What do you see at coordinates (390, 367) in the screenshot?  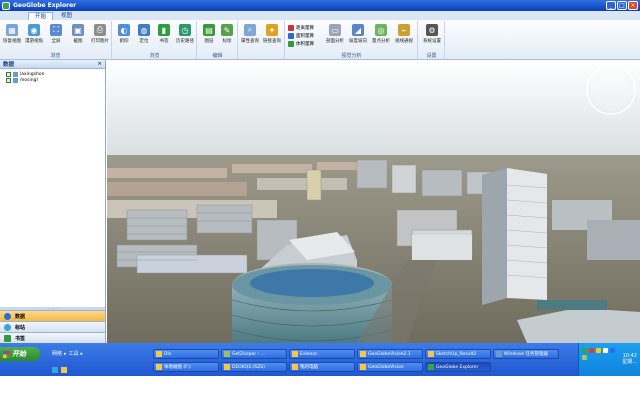 I see `task-item: GeoGlobeVision` at bounding box center [390, 367].